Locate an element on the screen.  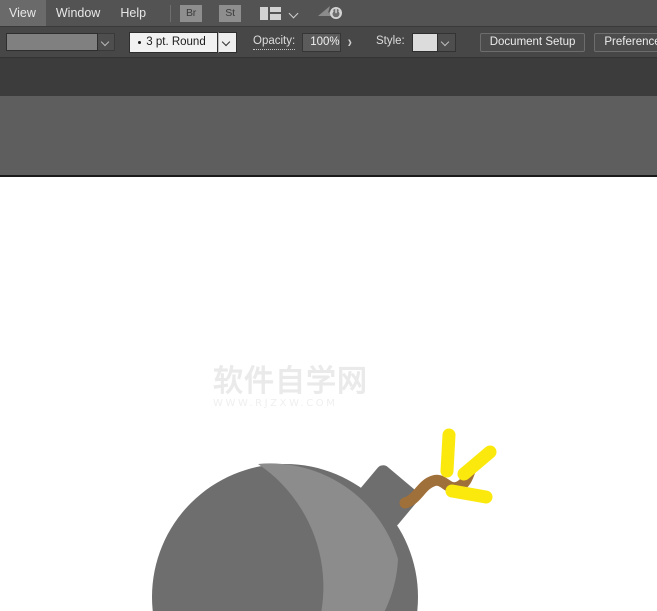
brush-definition-value: 3 pt. Round is located at coordinates (176, 42).